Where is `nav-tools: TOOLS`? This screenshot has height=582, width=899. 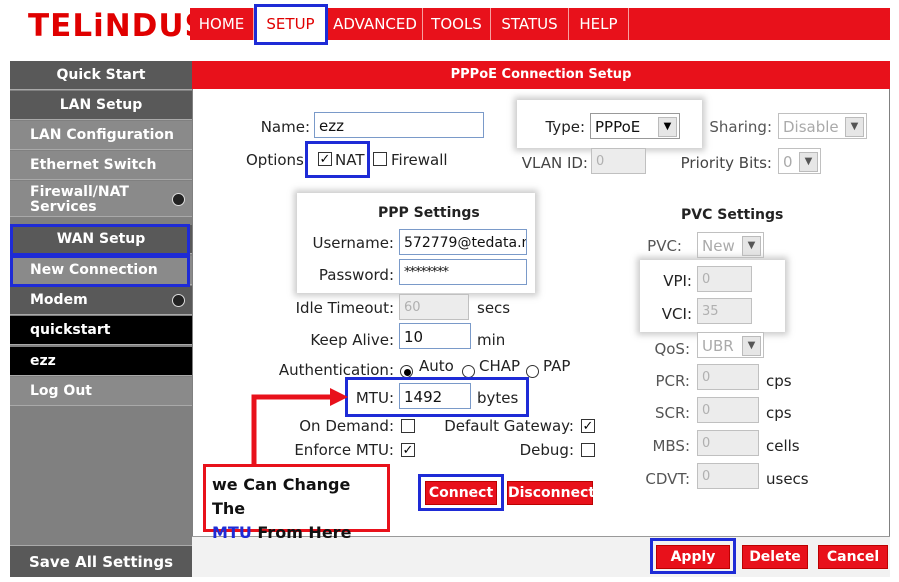 nav-tools: TOOLS is located at coordinates (457, 24).